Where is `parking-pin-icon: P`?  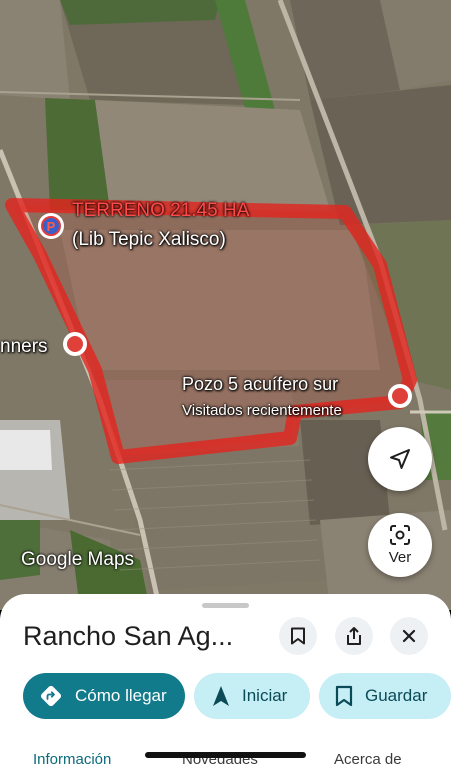 parking-pin-icon: P is located at coordinates (51, 226).